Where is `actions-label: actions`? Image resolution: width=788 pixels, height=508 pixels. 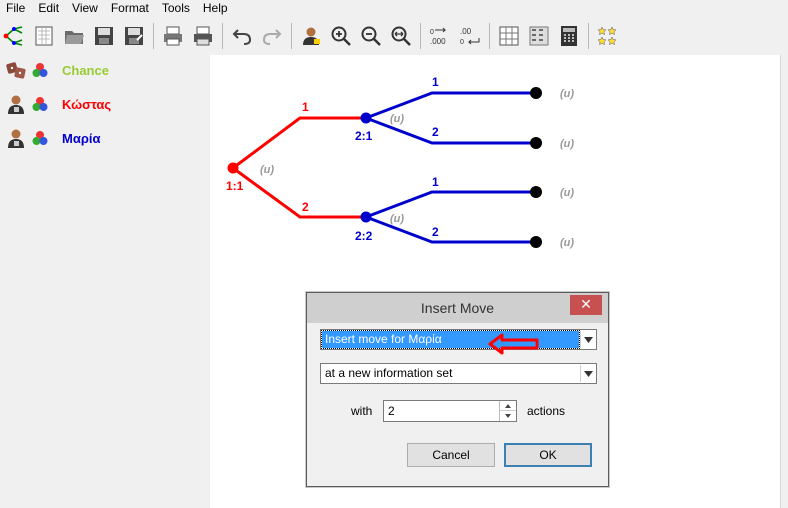
actions-label: actions is located at coordinates (546, 411).